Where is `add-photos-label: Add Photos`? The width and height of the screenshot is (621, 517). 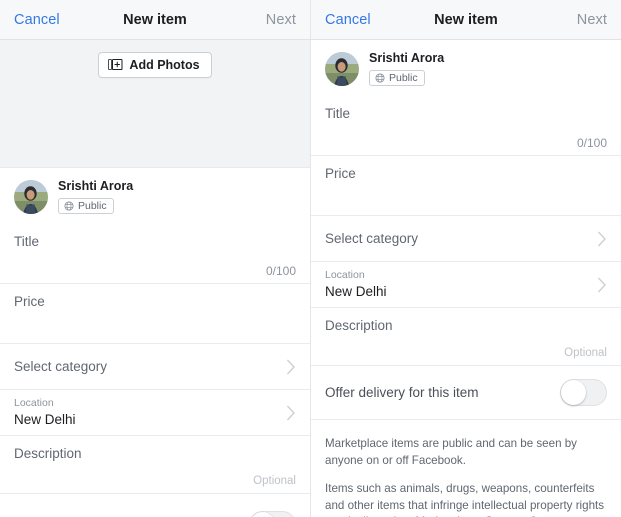
add-photos-label: Add Photos is located at coordinates (164, 65).